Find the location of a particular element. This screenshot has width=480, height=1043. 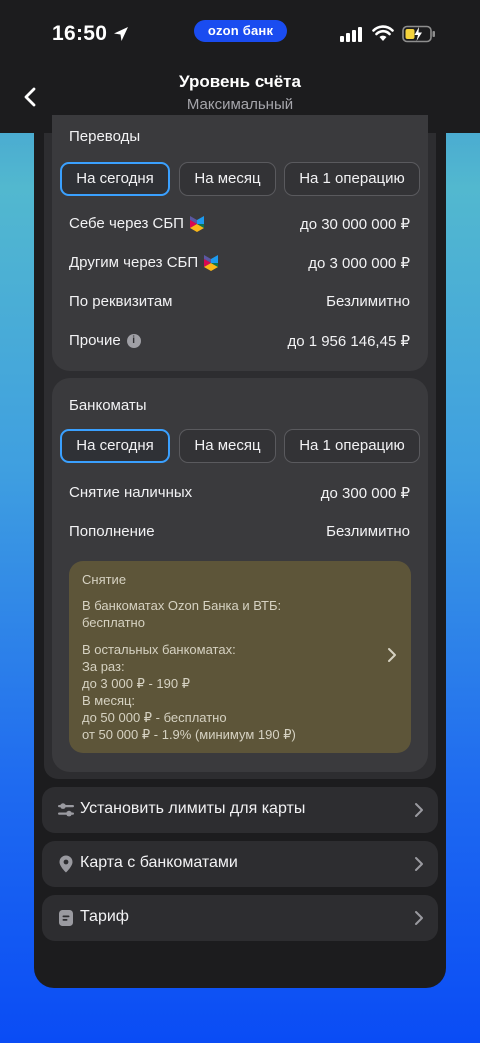

note-heading: Снятие is located at coordinates (104, 579).